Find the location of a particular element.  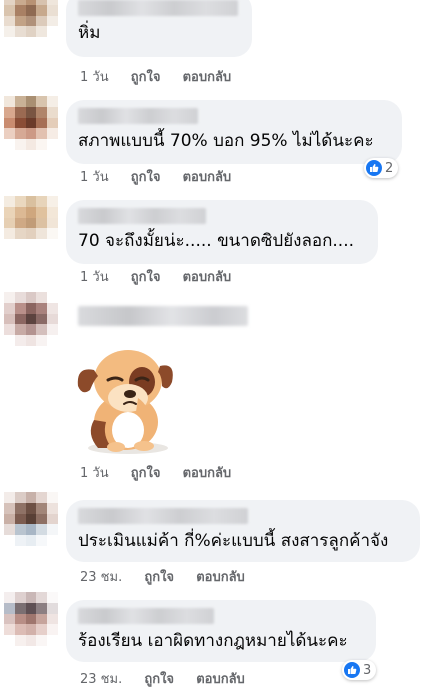

comment-bubble: หิ่ม is located at coordinates (159, 28).